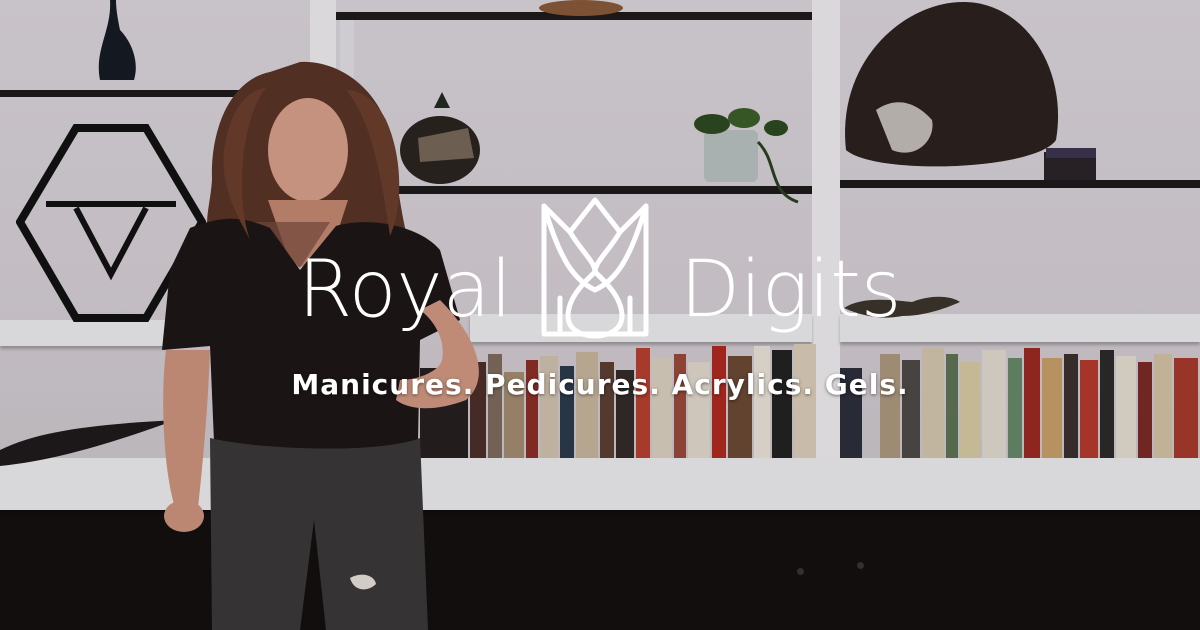 Image resolution: width=1200 pixels, height=630 pixels. I want to click on tagline: Manicures. Pedicures. Acrylics. Gels., so click(600, 384).